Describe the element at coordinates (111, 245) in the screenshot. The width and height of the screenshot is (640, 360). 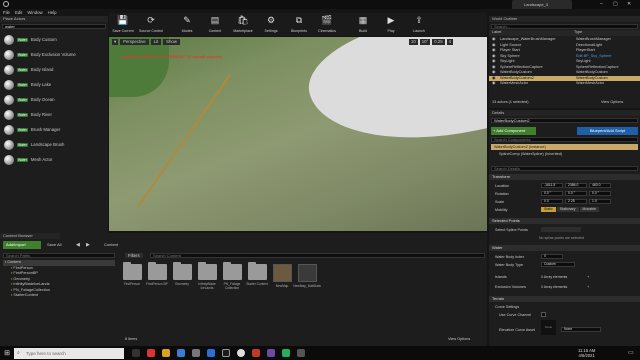
I see `breadcrumb: Content` at that location.